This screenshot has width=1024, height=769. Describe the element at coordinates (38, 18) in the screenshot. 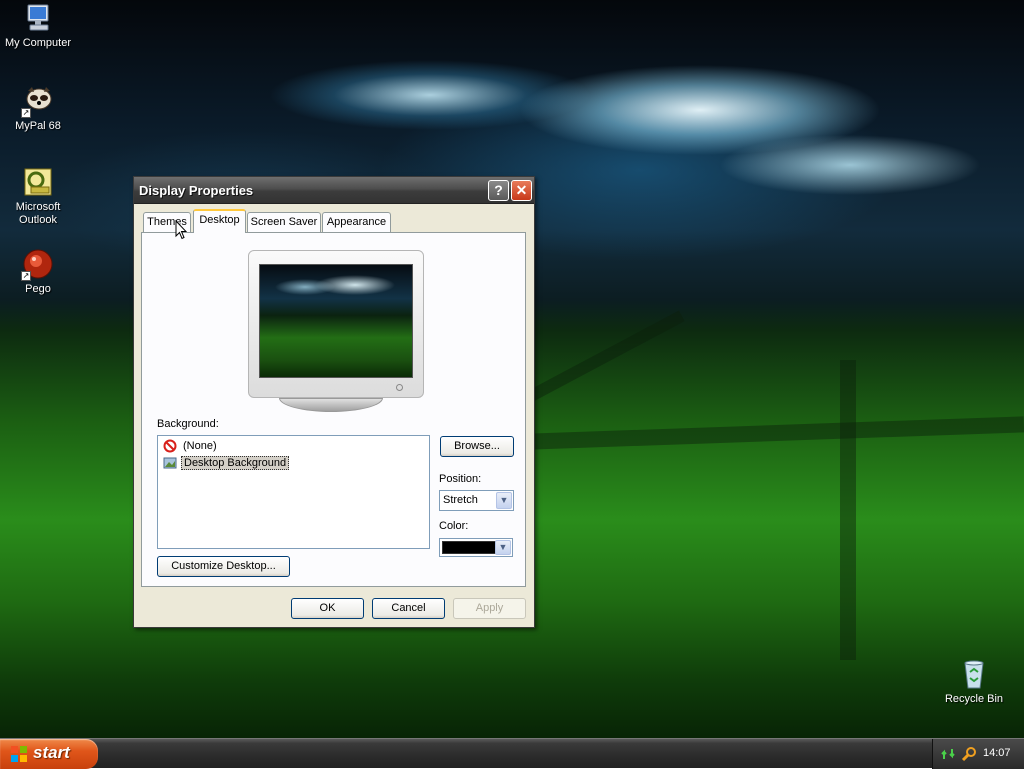

I see `my-computer-icon` at that location.